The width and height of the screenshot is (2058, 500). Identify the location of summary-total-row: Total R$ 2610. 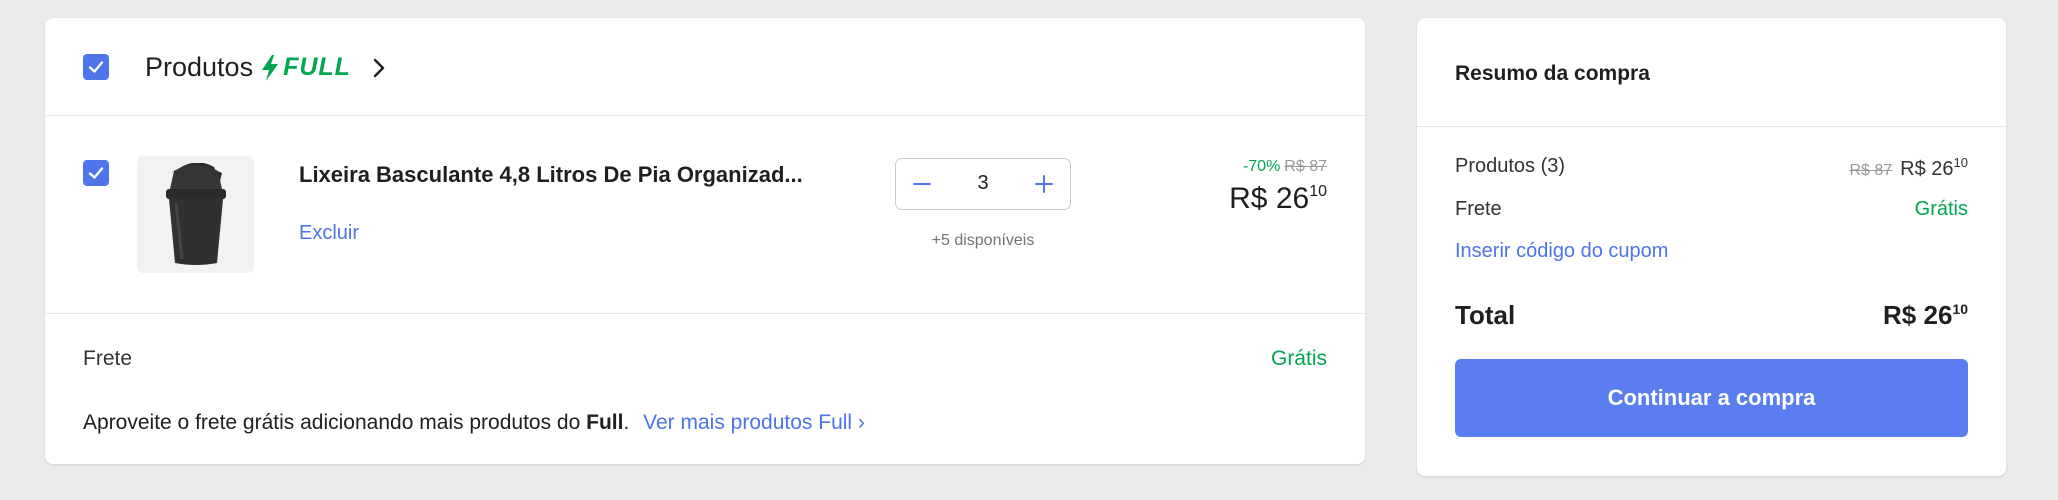
(1711, 315).